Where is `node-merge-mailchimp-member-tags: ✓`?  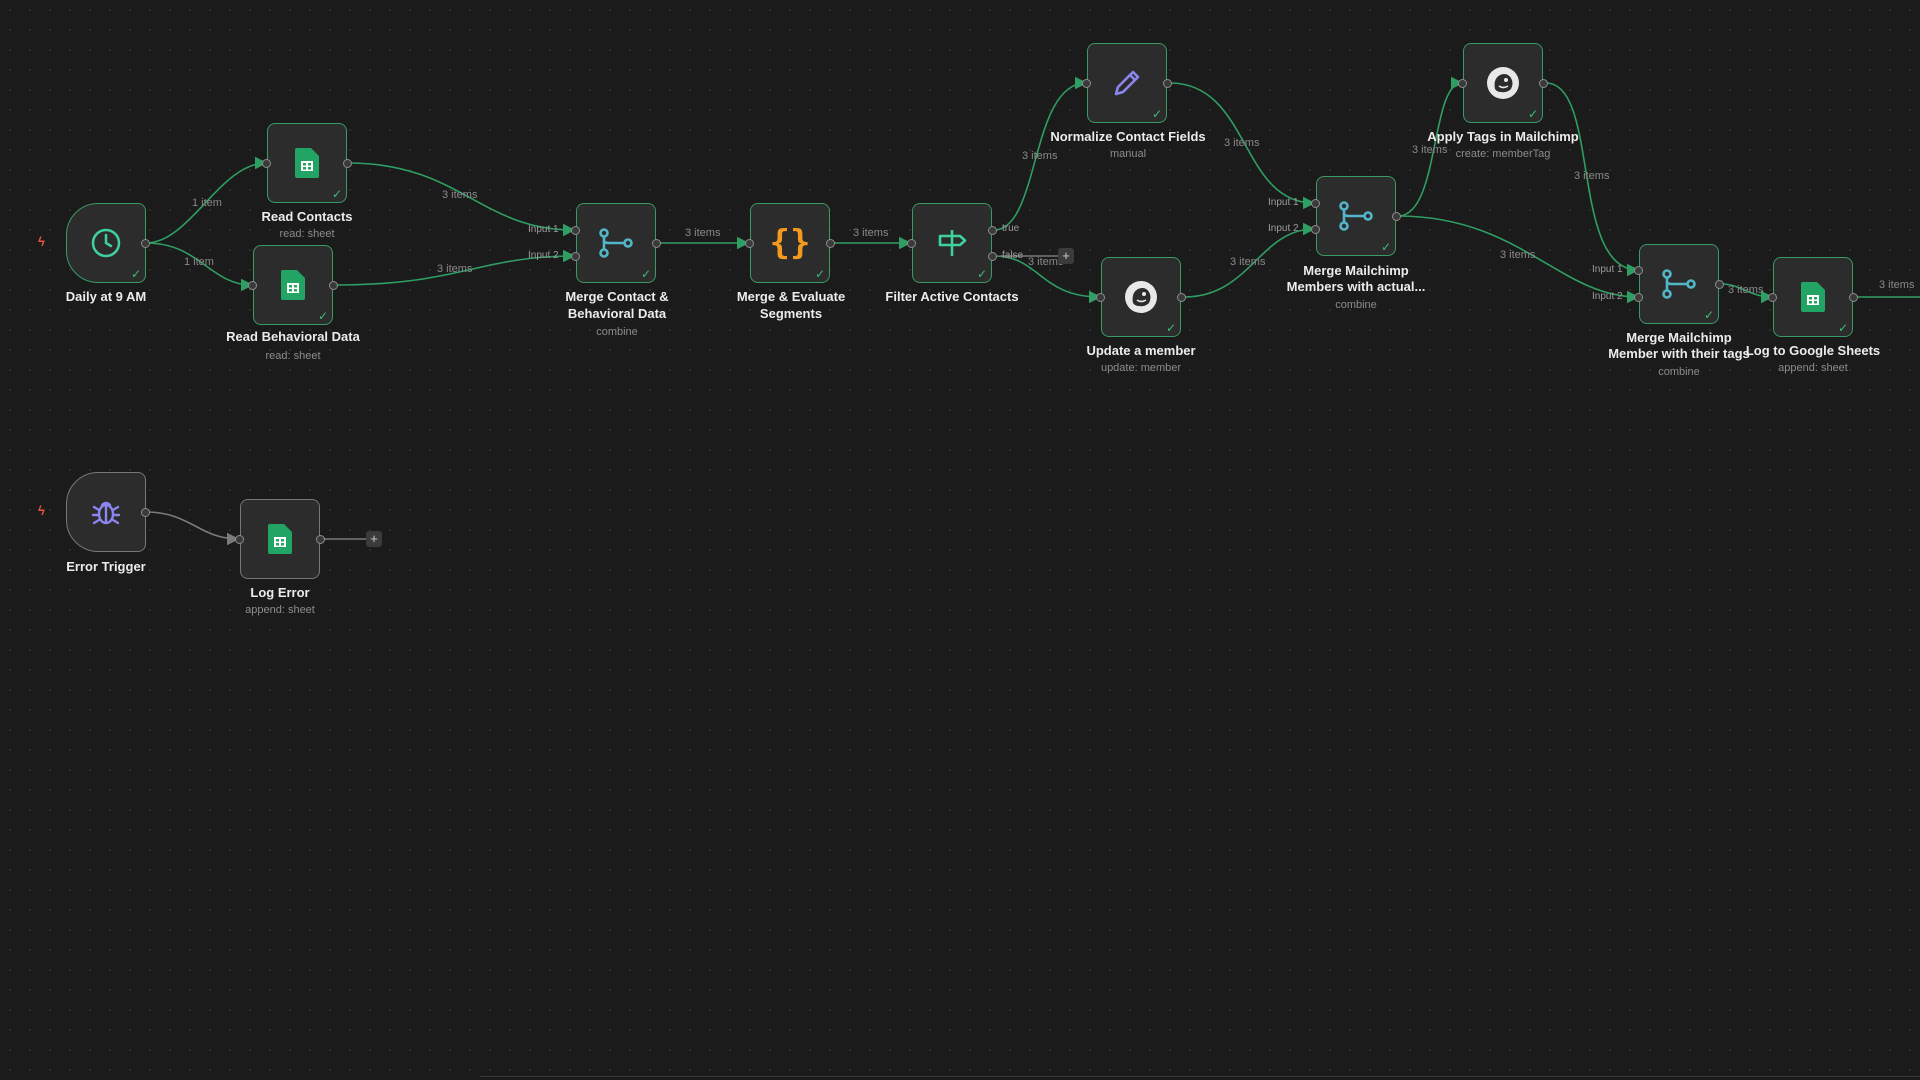 node-merge-mailchimp-member-tags: ✓ is located at coordinates (1679, 284).